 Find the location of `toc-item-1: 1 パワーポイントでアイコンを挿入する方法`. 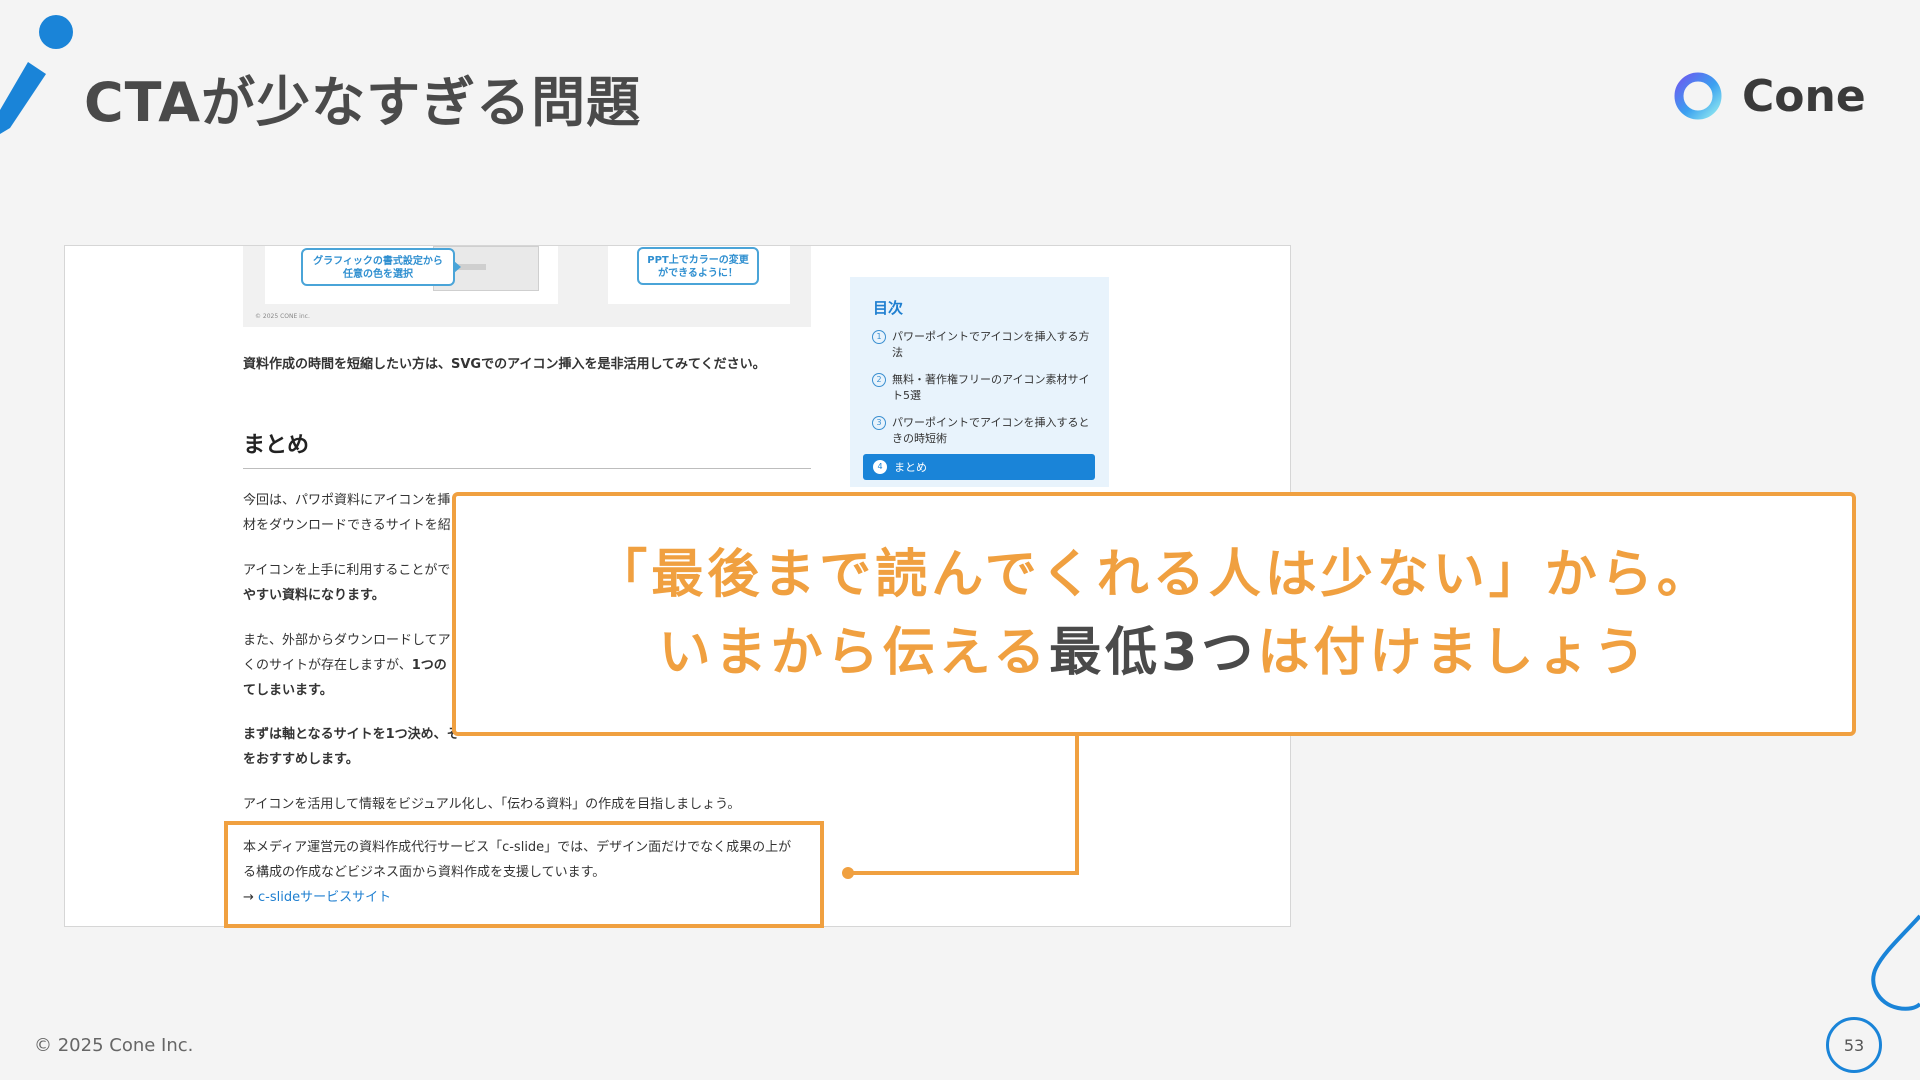

toc-item-1: 1 パワーポイントでアイコンを挿入する方法 is located at coordinates (982, 345).